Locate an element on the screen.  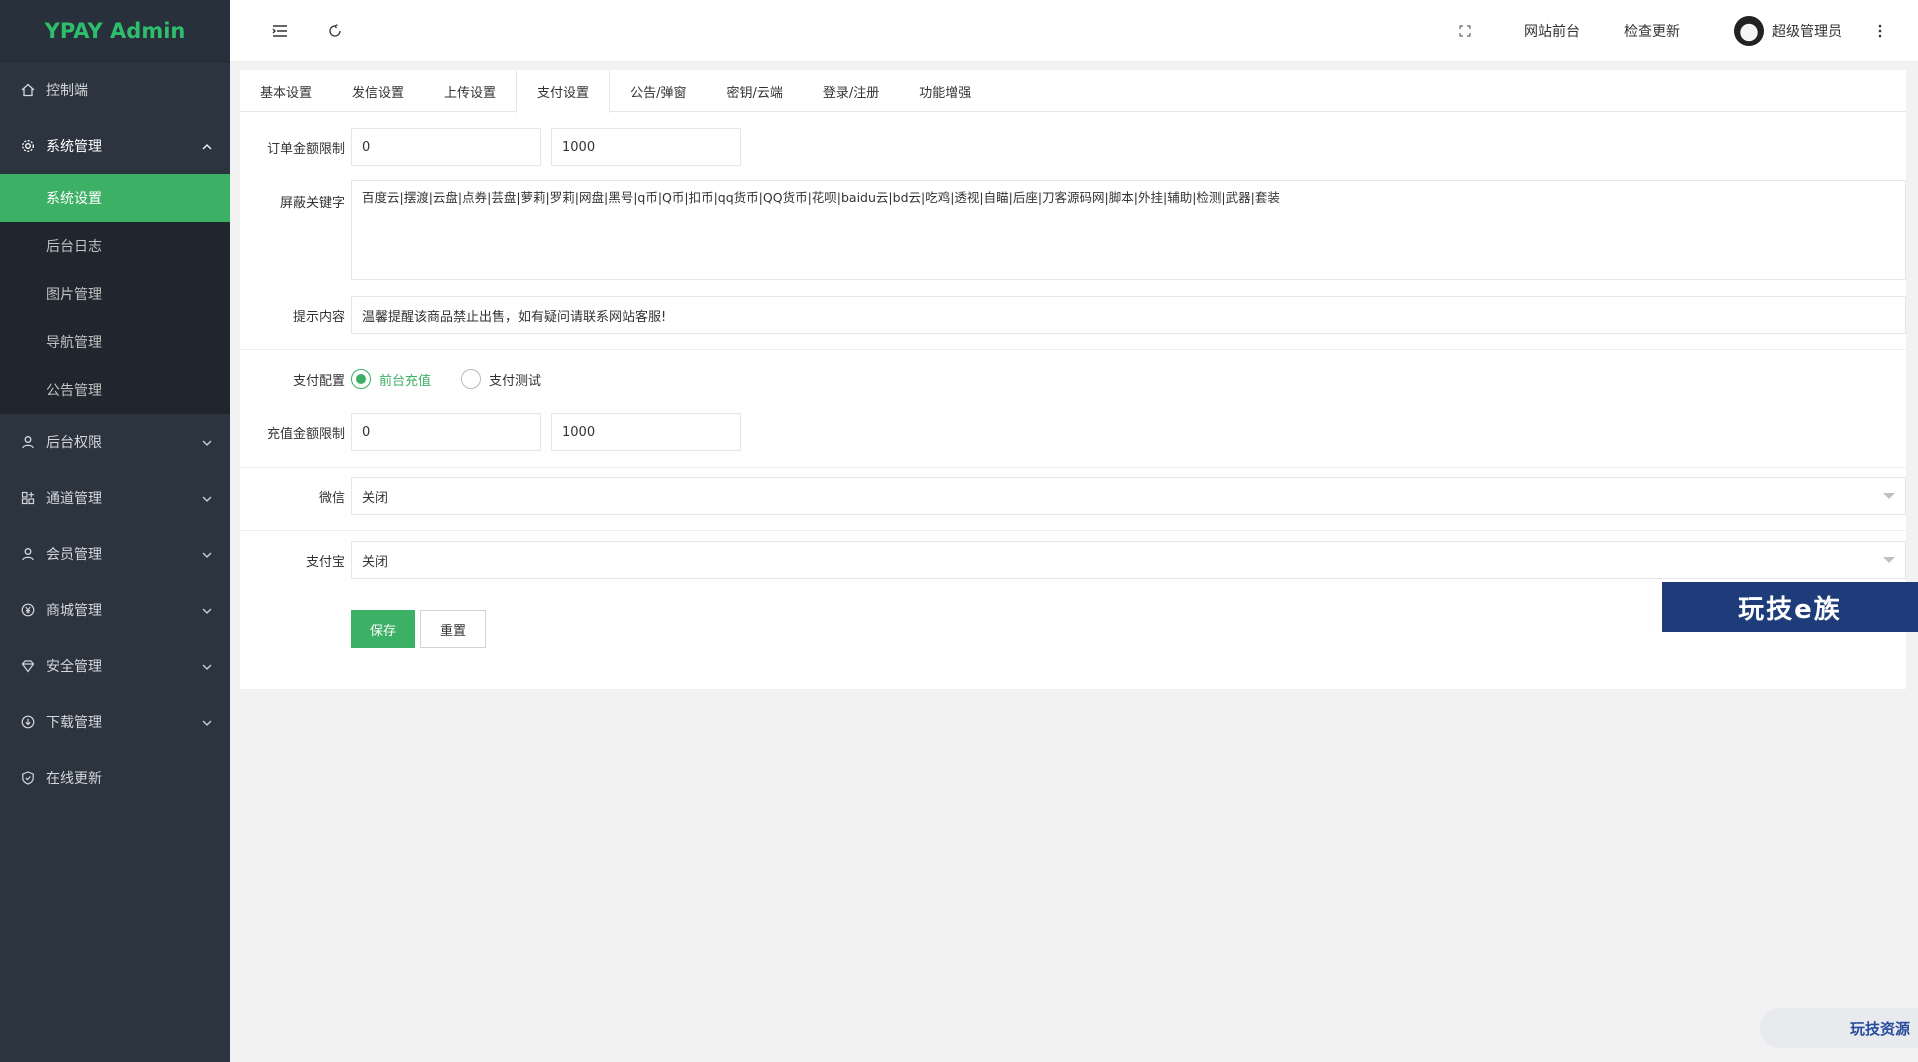
watermark-badge: 玩技资源 is located at coordinates (1839, 1028).